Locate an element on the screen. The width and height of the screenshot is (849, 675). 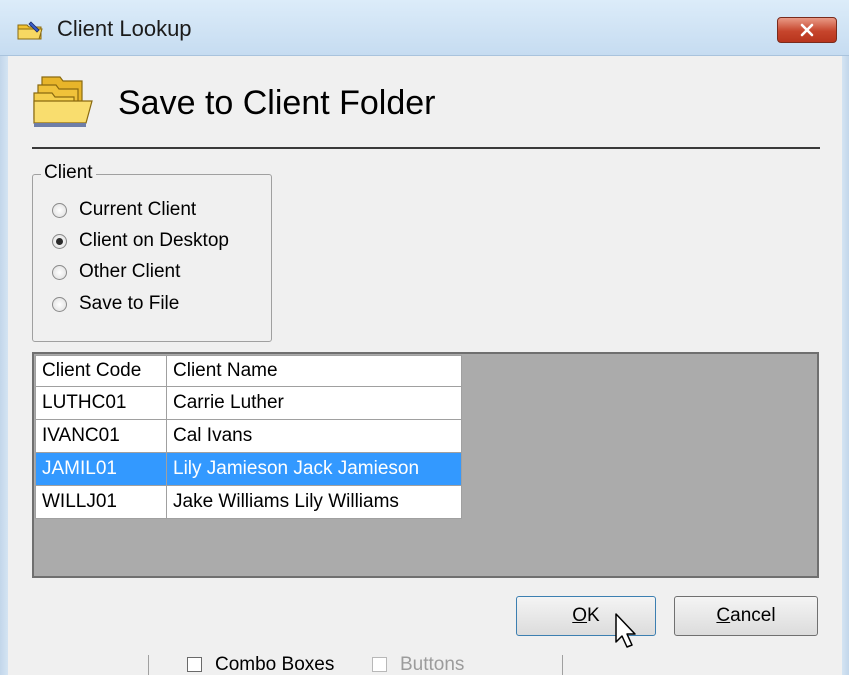
close-icon is located at coordinates (807, 30).